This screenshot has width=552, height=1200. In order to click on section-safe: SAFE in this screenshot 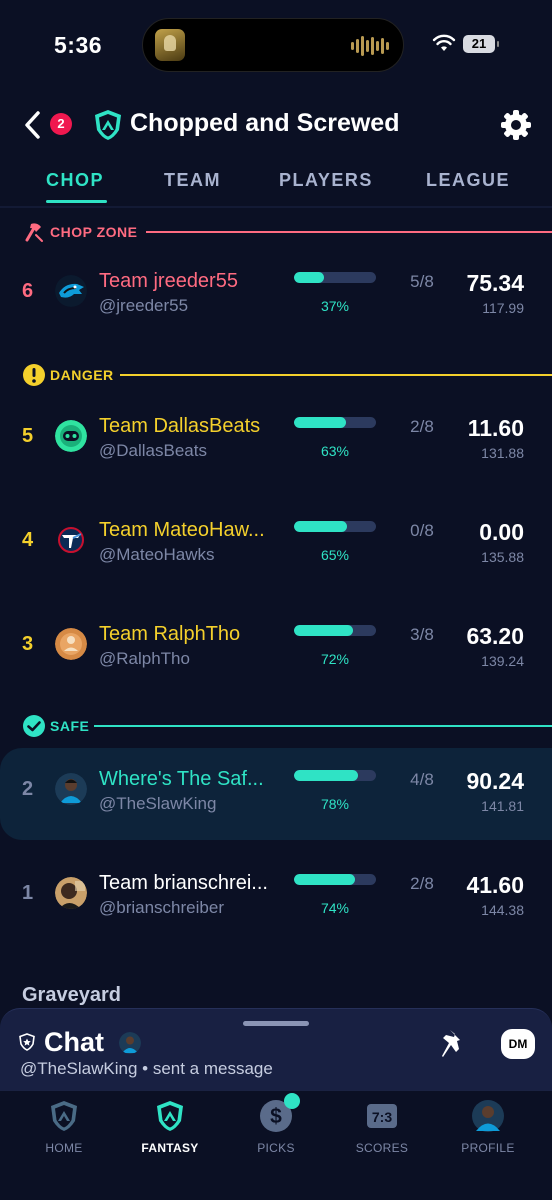, I will do `click(276, 726)`.